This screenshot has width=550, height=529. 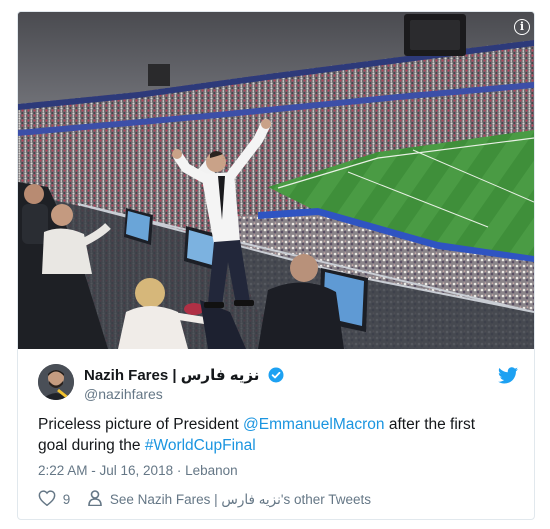 I want to click on tweet-header: Nazih Fares | نزيه فارس @nazihfares, so click(x=278, y=384).